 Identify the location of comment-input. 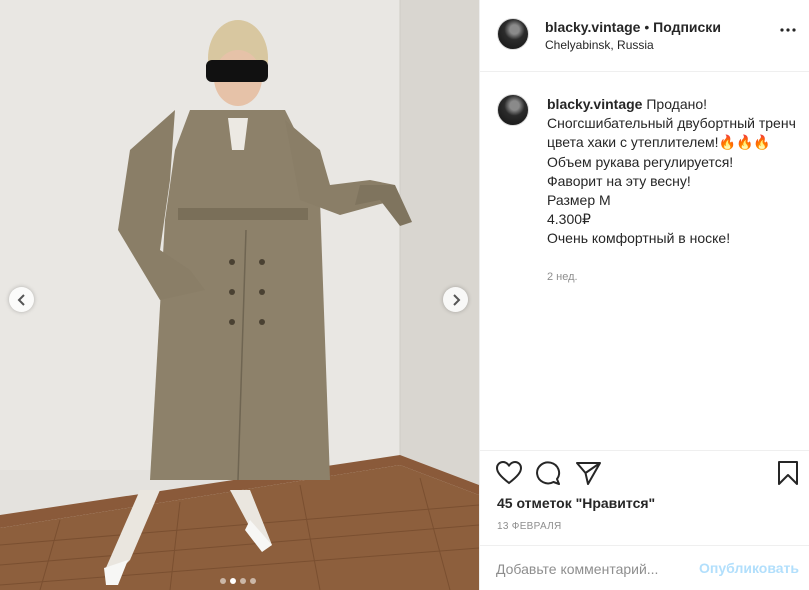
(596, 569).